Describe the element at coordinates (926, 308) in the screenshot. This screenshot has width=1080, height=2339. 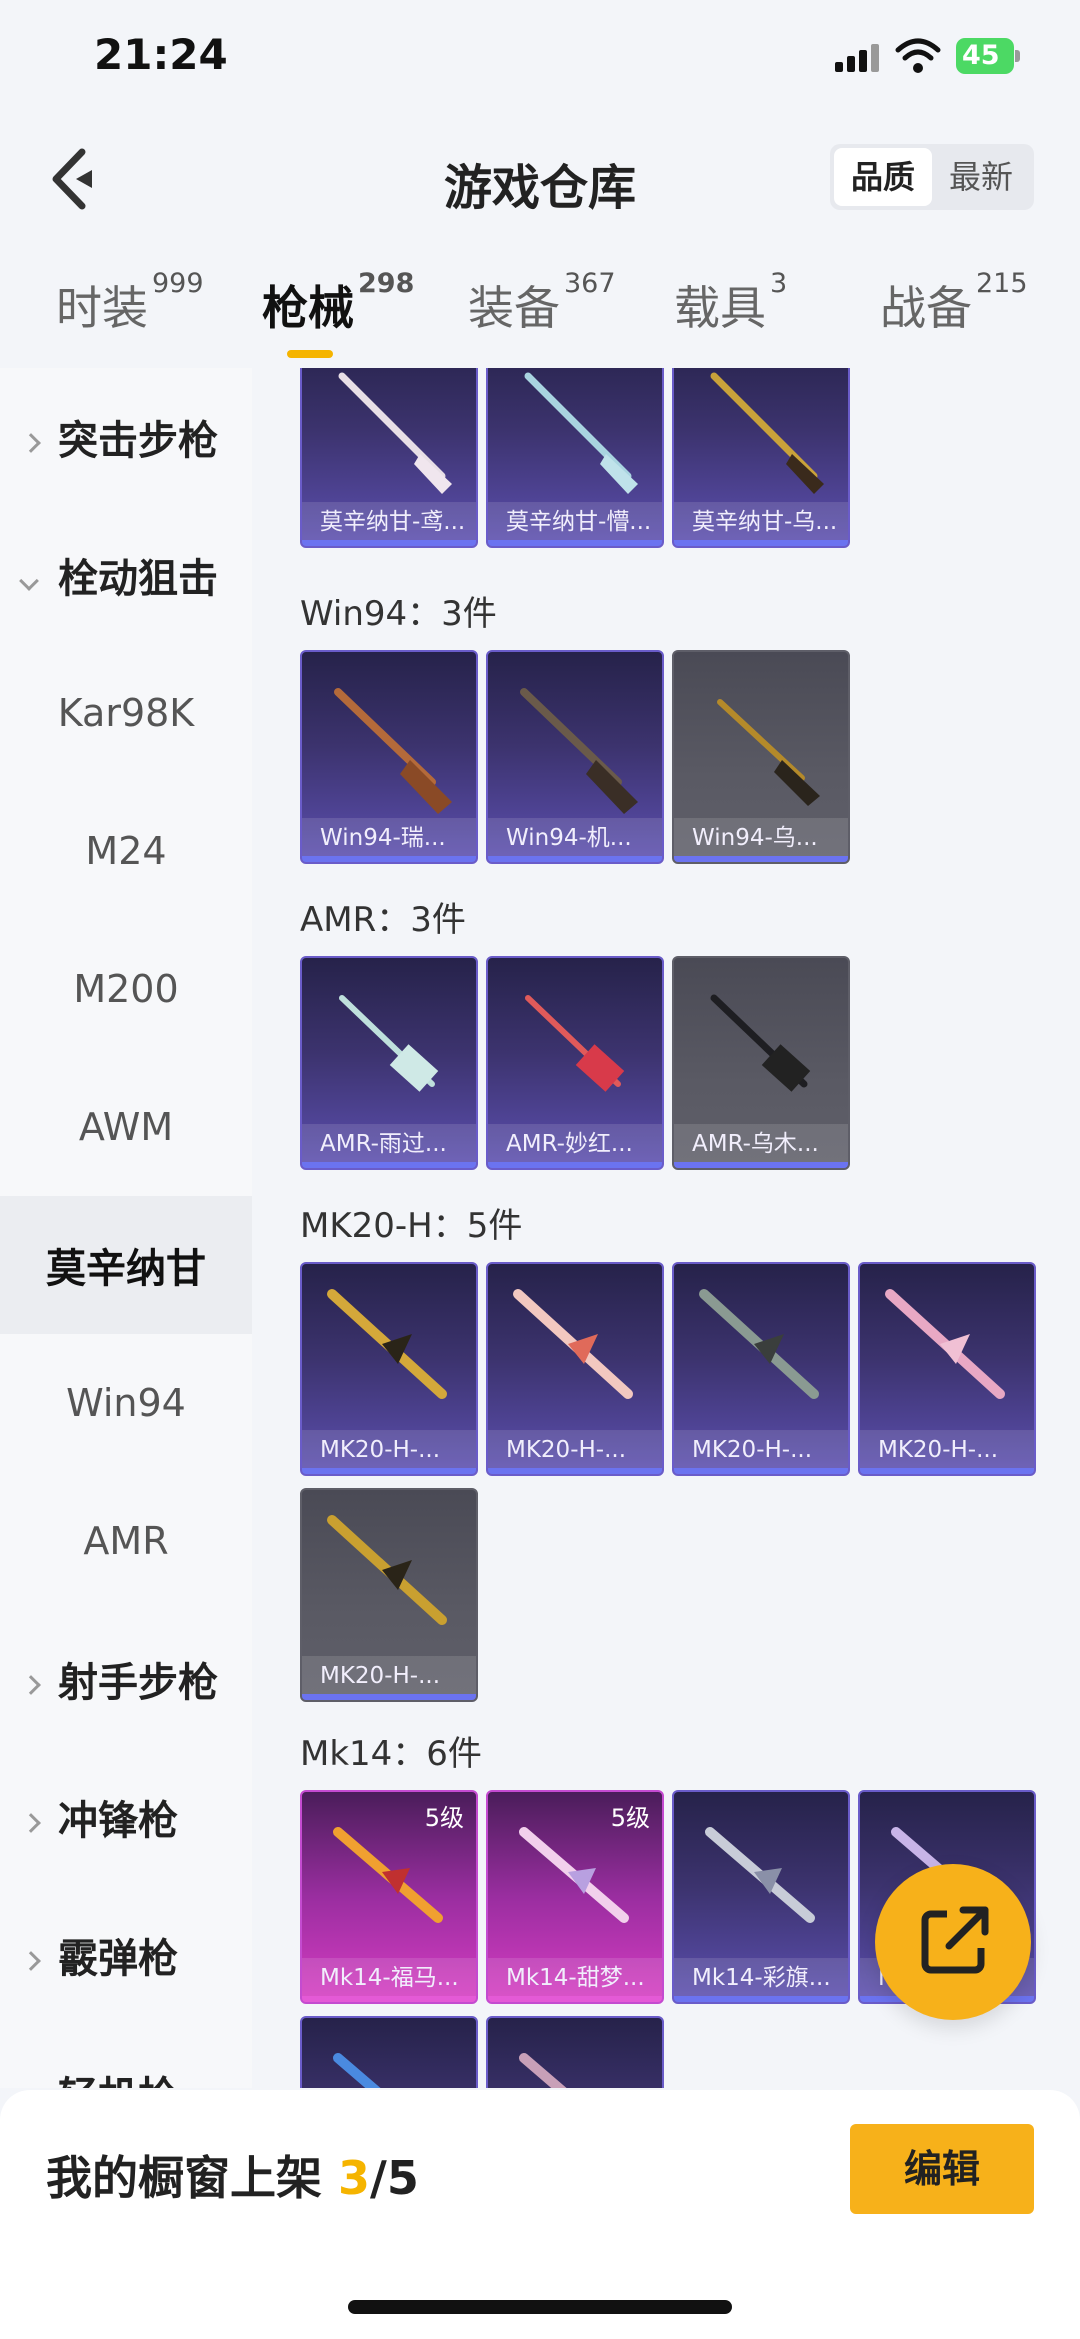
I see `tab-label: 战备` at that location.